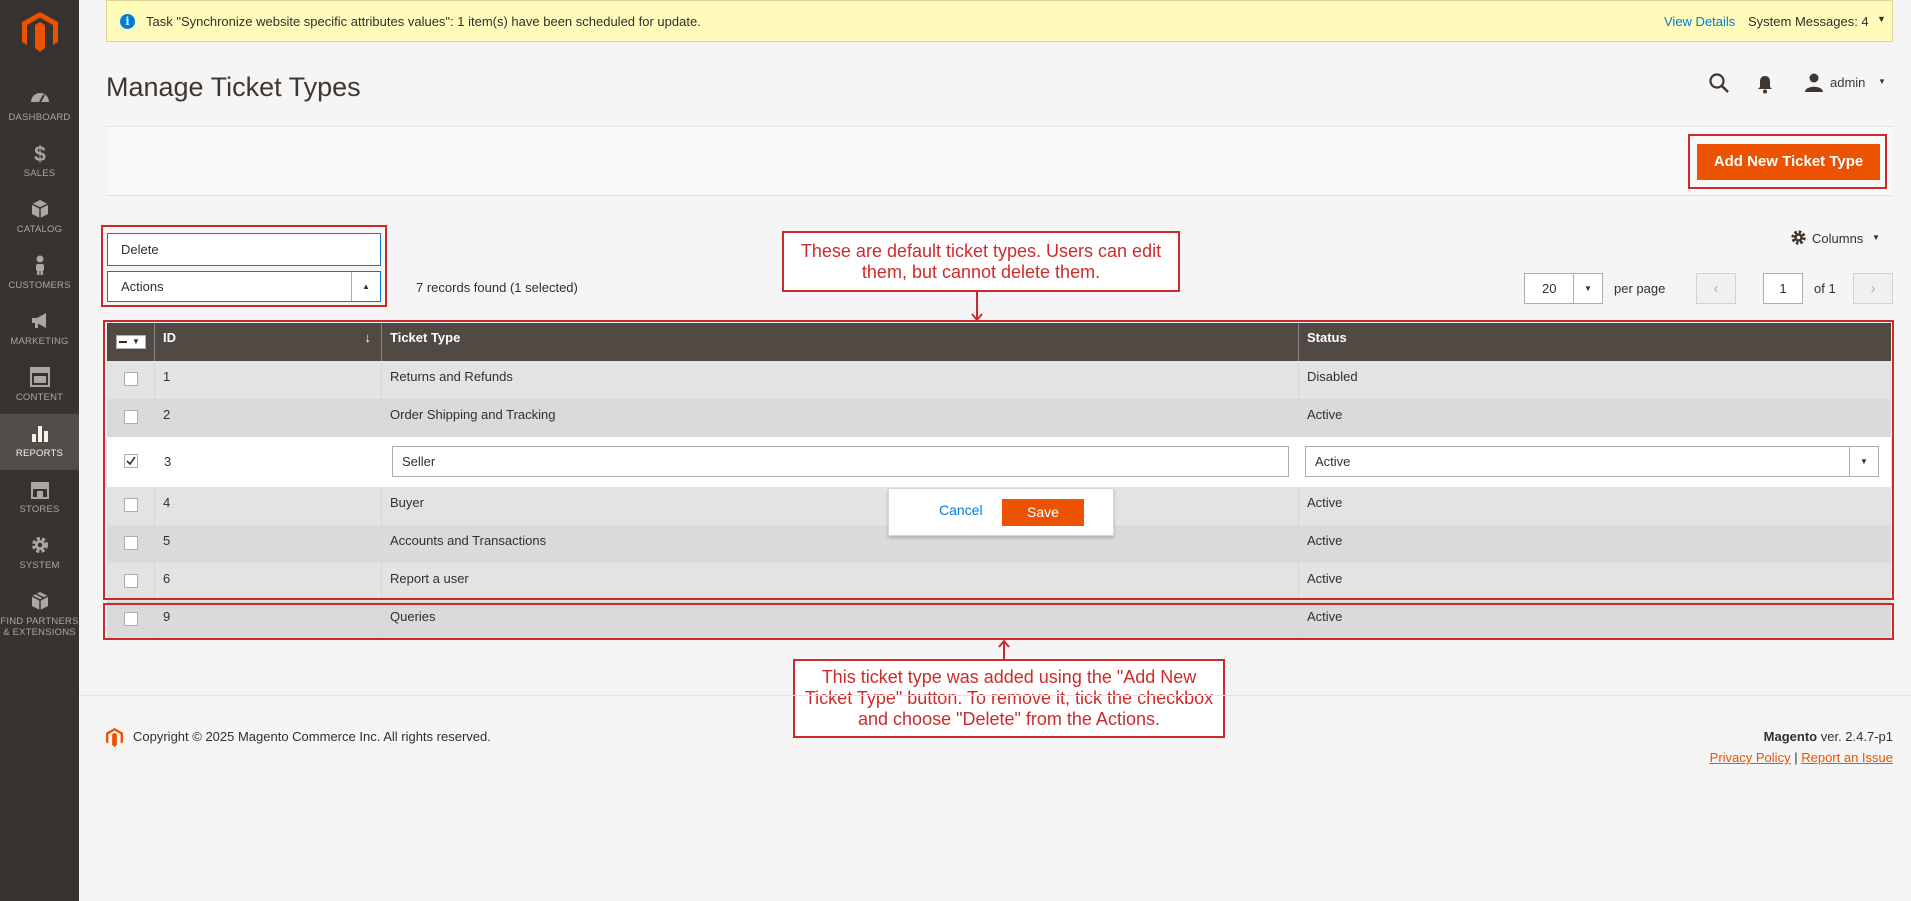 The height and width of the screenshot is (901, 1911). I want to click on mass-action-option-delete: Delete, so click(244, 249).